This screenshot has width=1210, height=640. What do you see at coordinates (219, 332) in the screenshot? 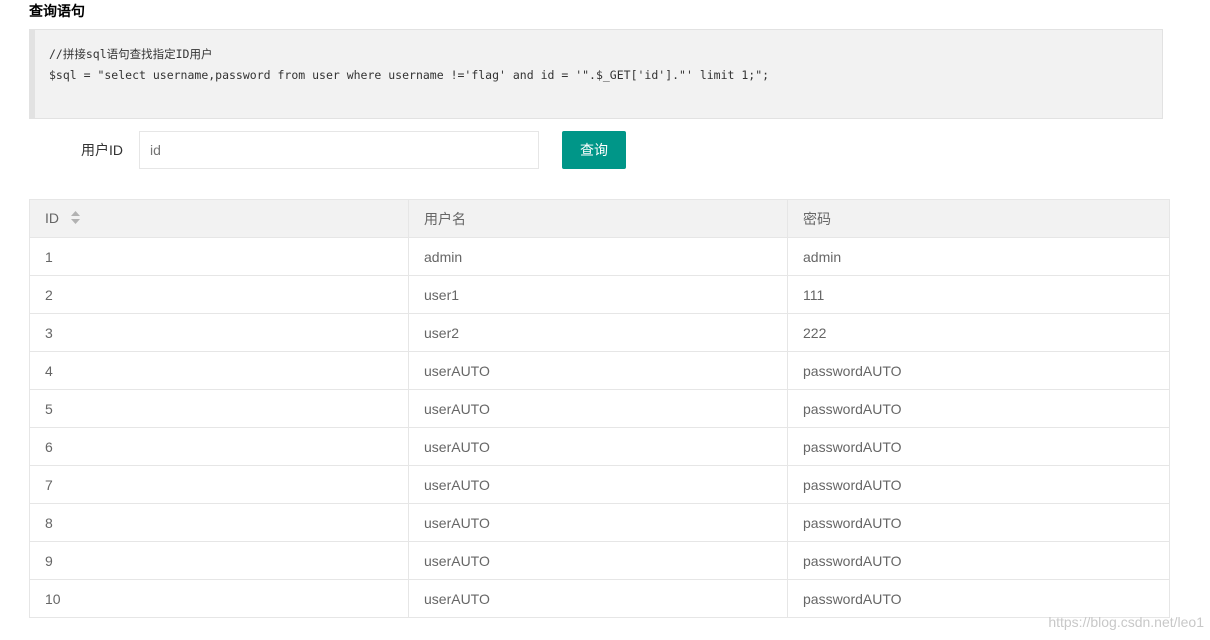
I see `cell-id: 3` at bounding box center [219, 332].